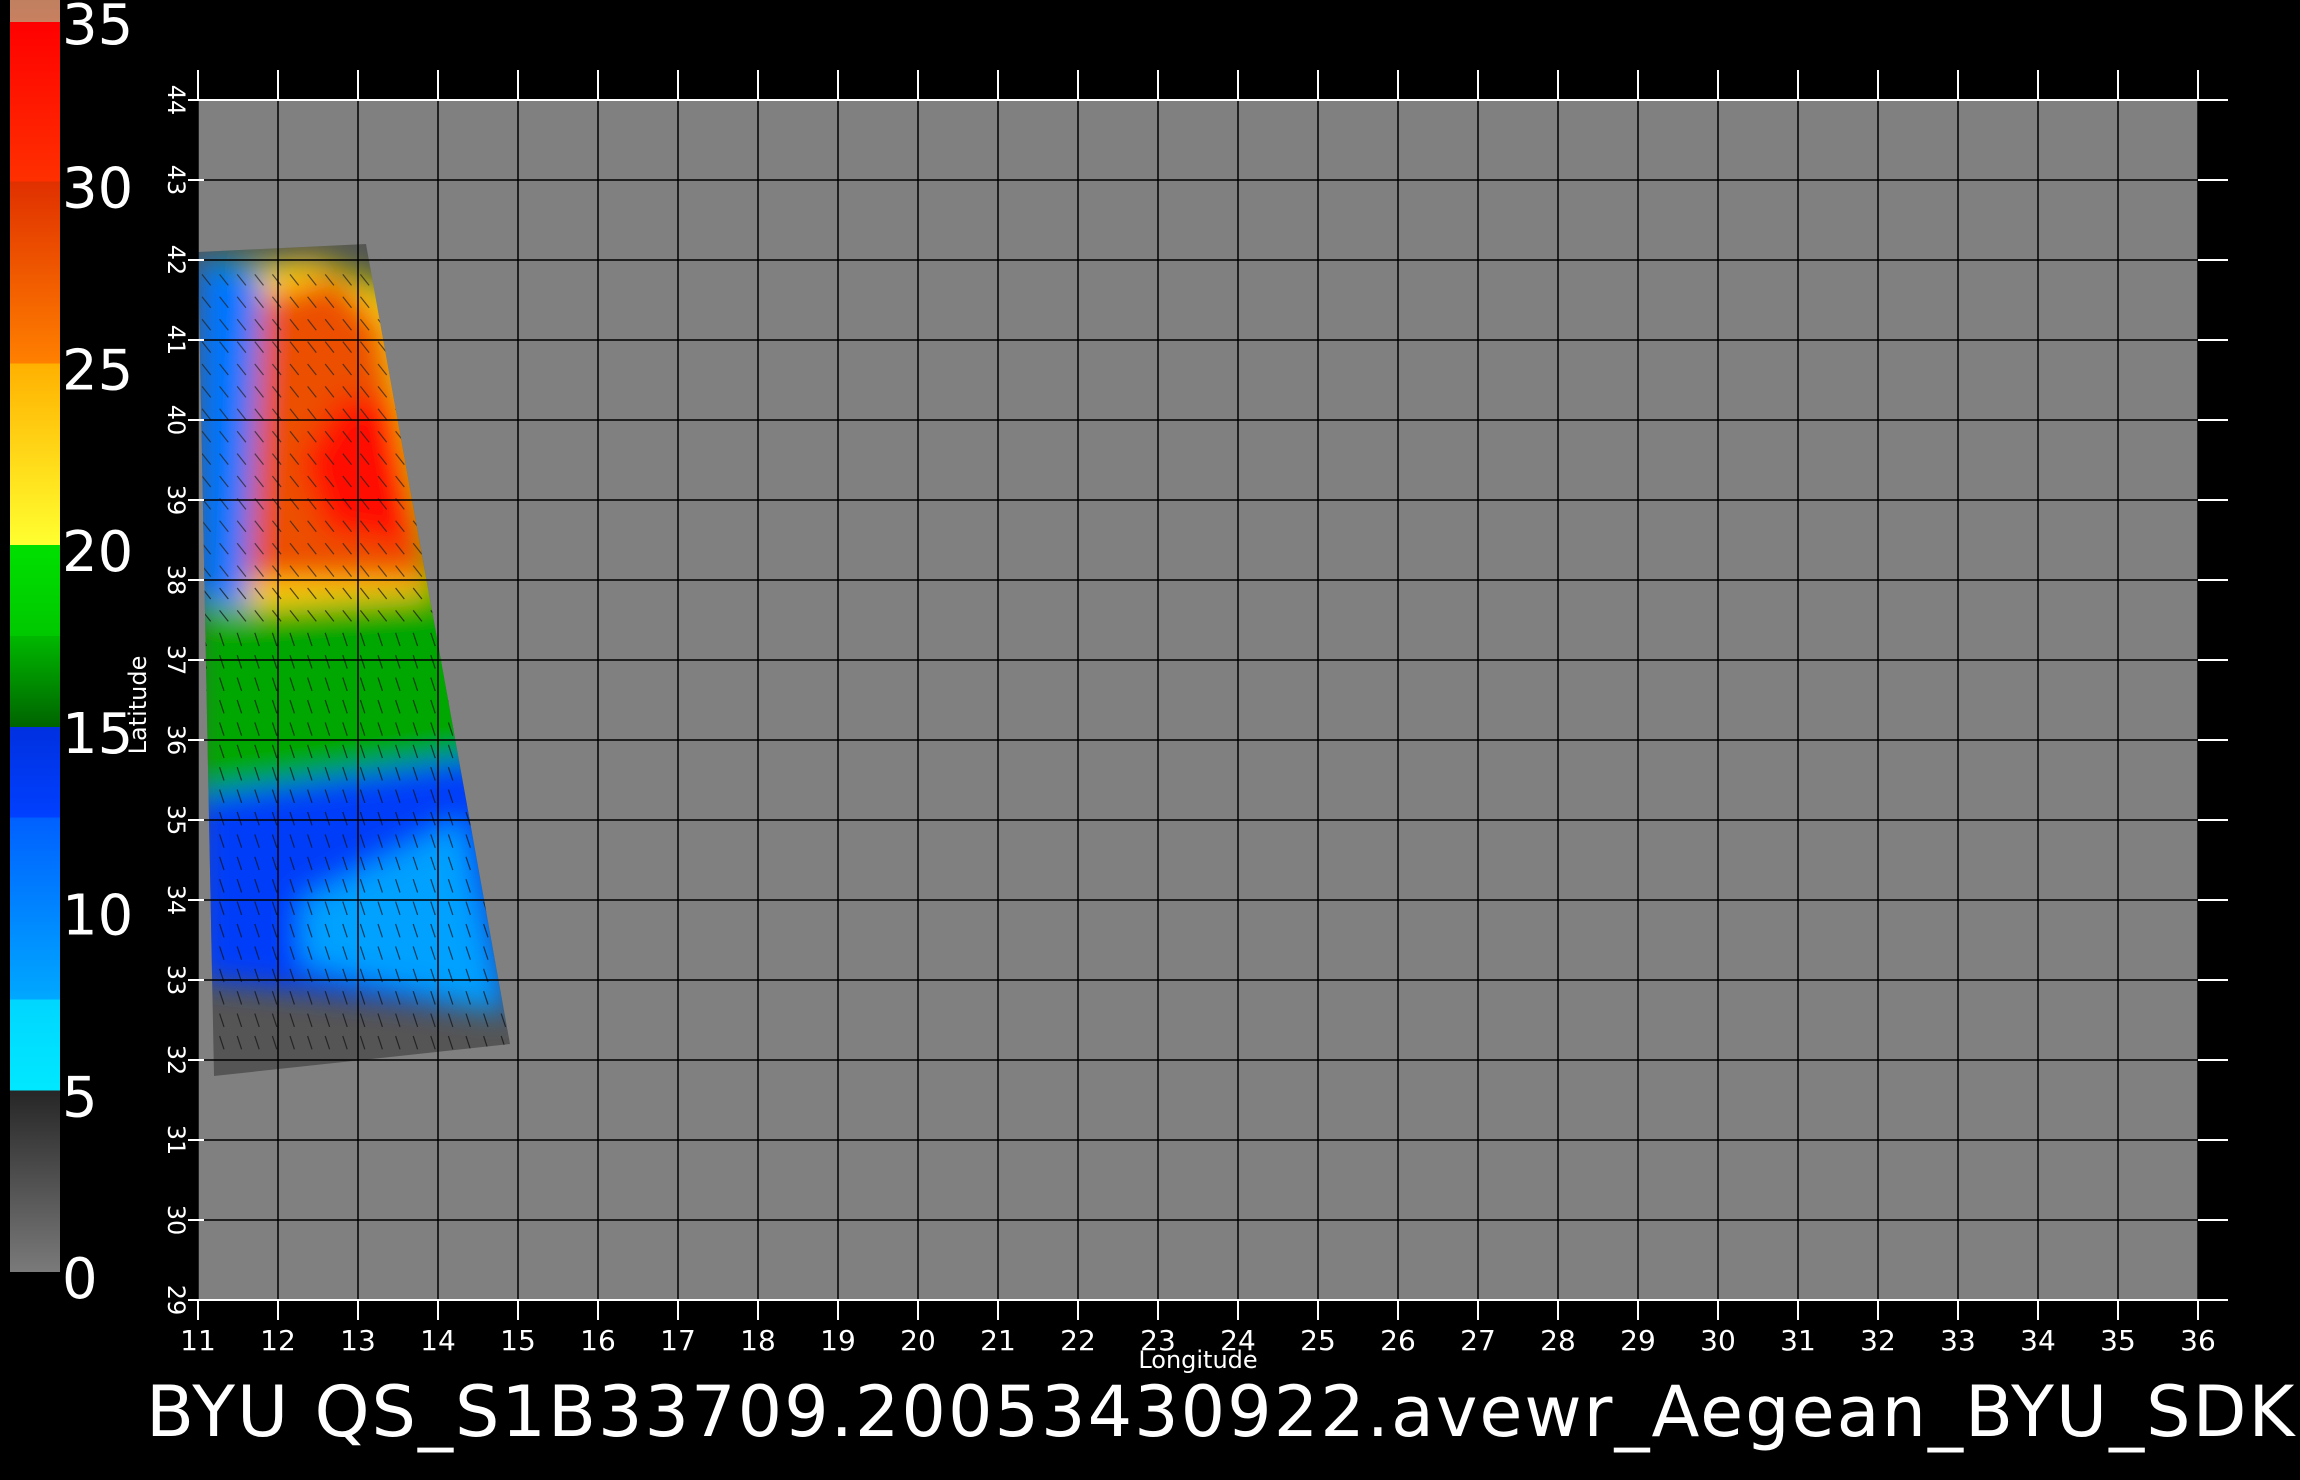  Describe the element at coordinates (758, 1340) in the screenshot. I see `longitude-tick-label: 18` at that location.